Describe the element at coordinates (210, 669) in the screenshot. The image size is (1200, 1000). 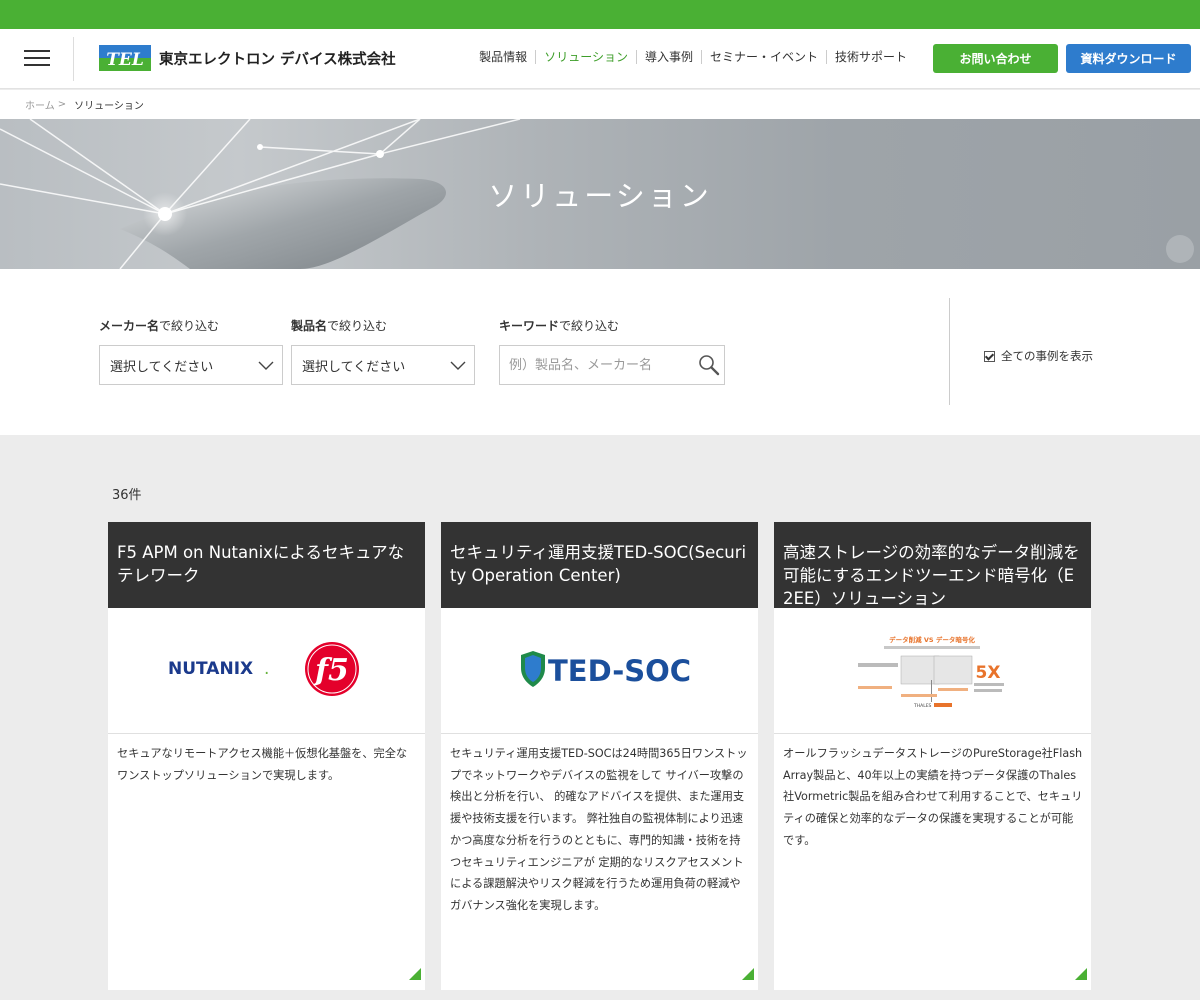
I see `nutanix-logo: NUTANIX` at that location.